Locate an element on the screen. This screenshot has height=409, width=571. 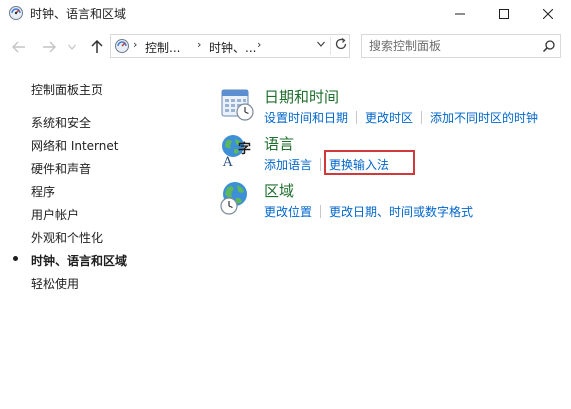
sidebar-item-control-panel-home: 控制面板主页 is located at coordinates (67, 89).